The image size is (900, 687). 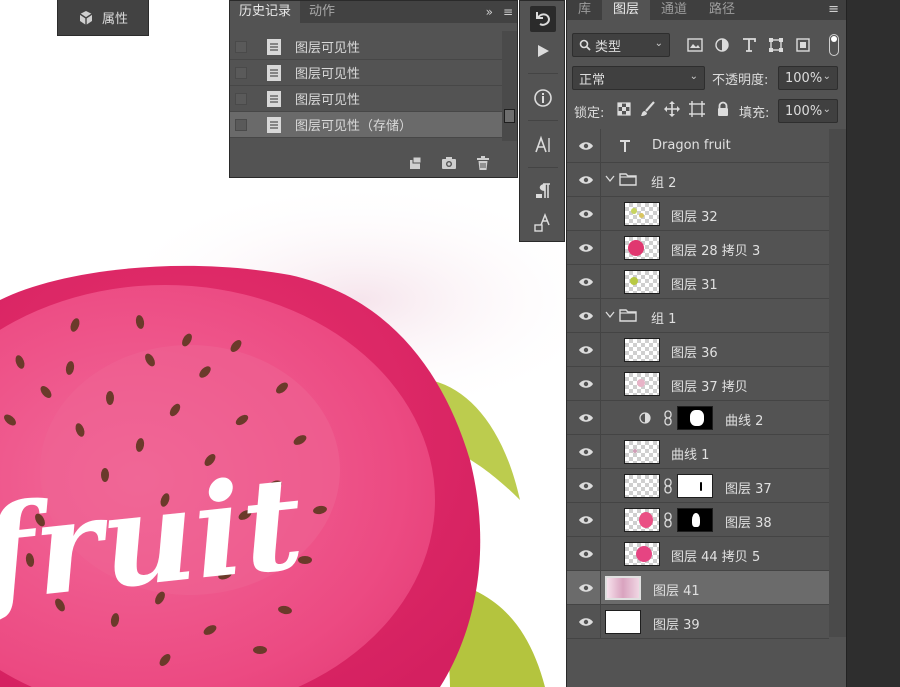 What do you see at coordinates (803, 45) in the screenshot?
I see `filter-smart-object-icon` at bounding box center [803, 45].